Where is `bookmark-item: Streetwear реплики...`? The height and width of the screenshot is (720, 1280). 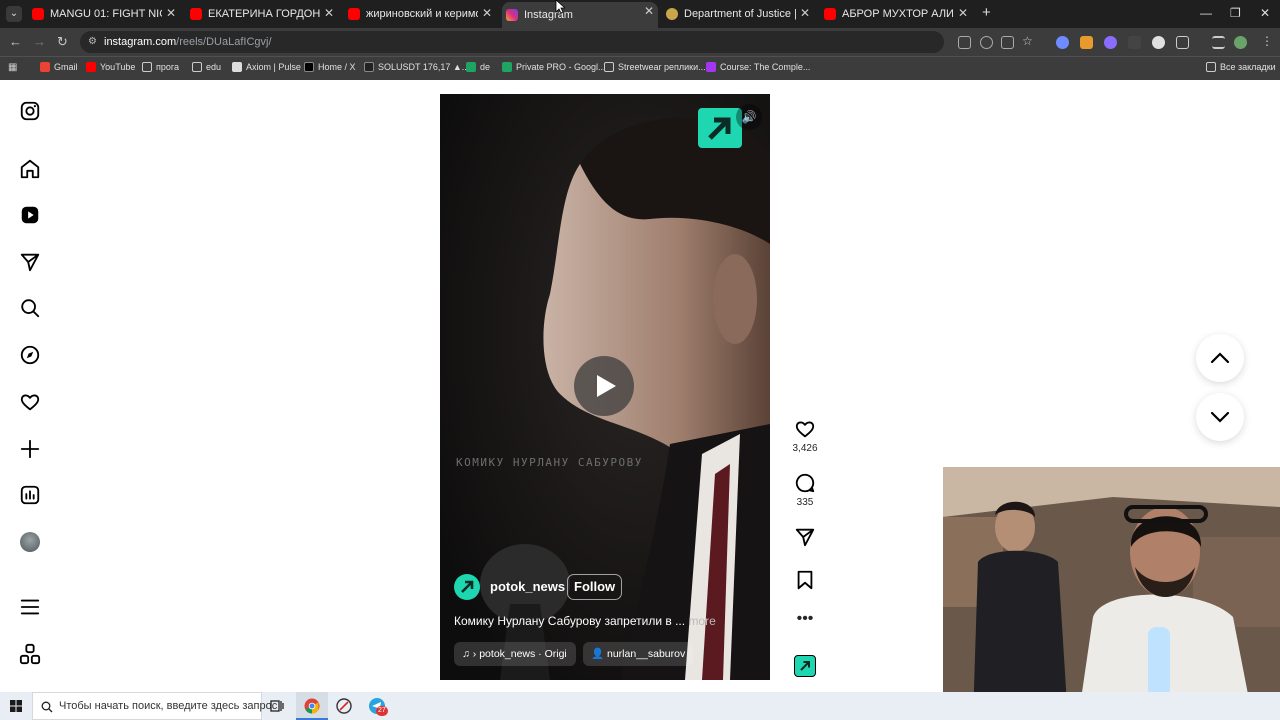 bookmark-item: Streetwear реплики... is located at coordinates (655, 67).